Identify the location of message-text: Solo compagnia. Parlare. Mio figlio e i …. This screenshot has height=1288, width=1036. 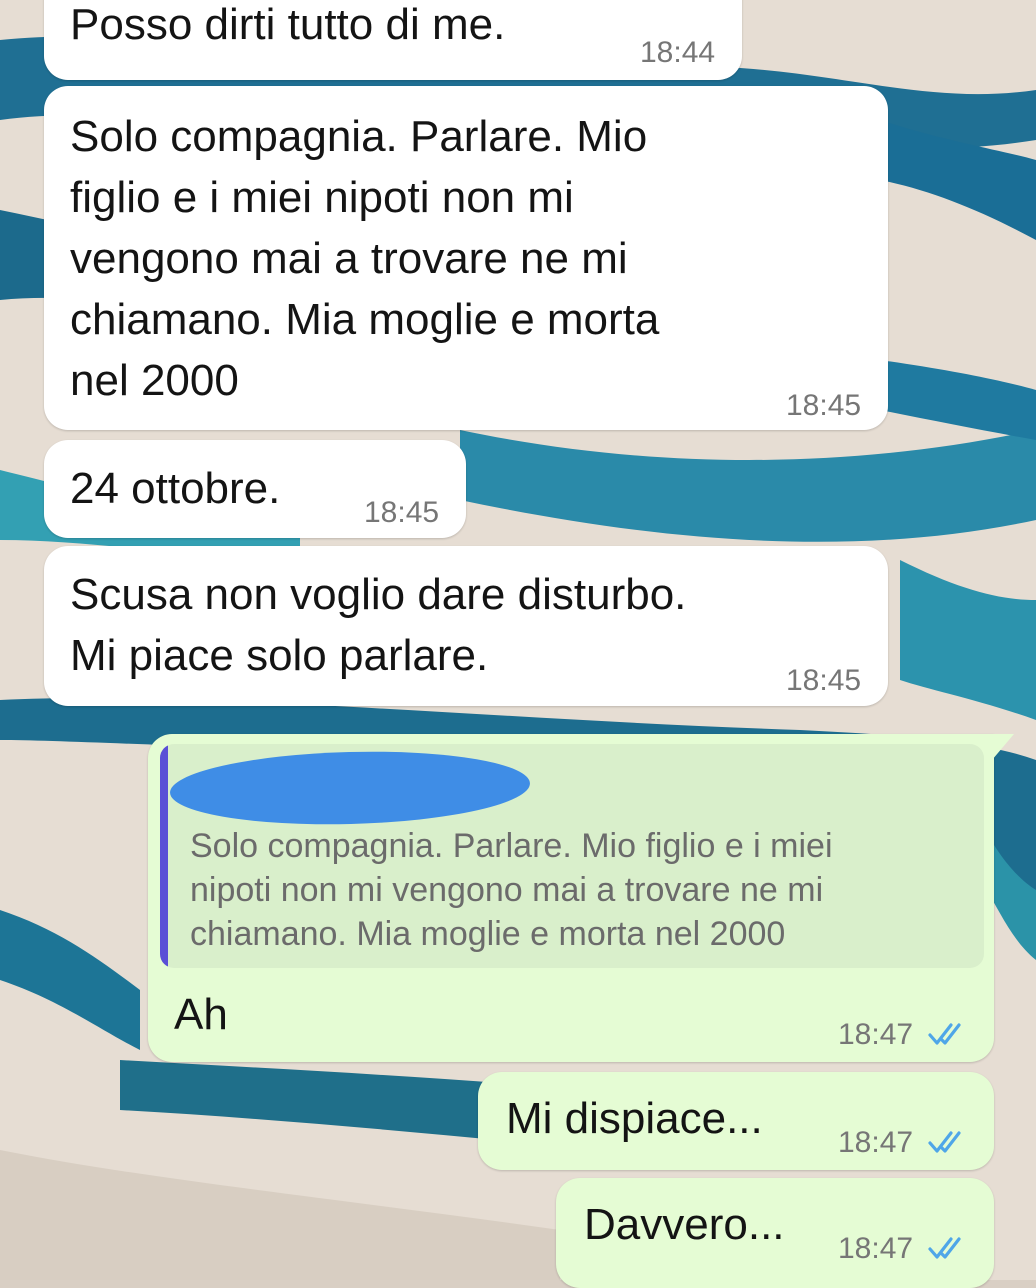
(365, 258).